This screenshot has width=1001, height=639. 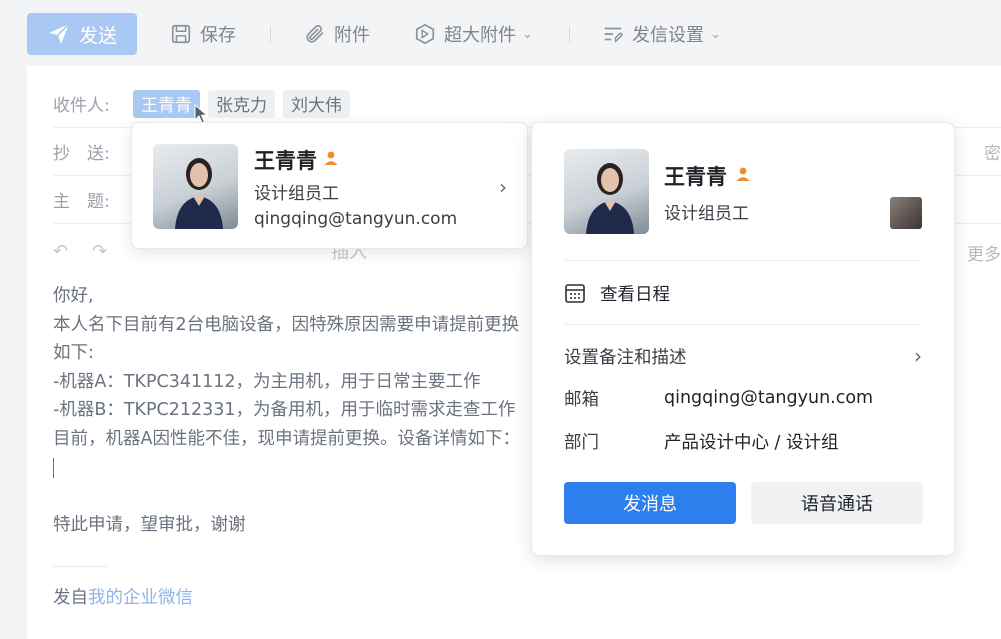 What do you see at coordinates (81, 154) in the screenshot?
I see `cc-label: 抄 送:` at bounding box center [81, 154].